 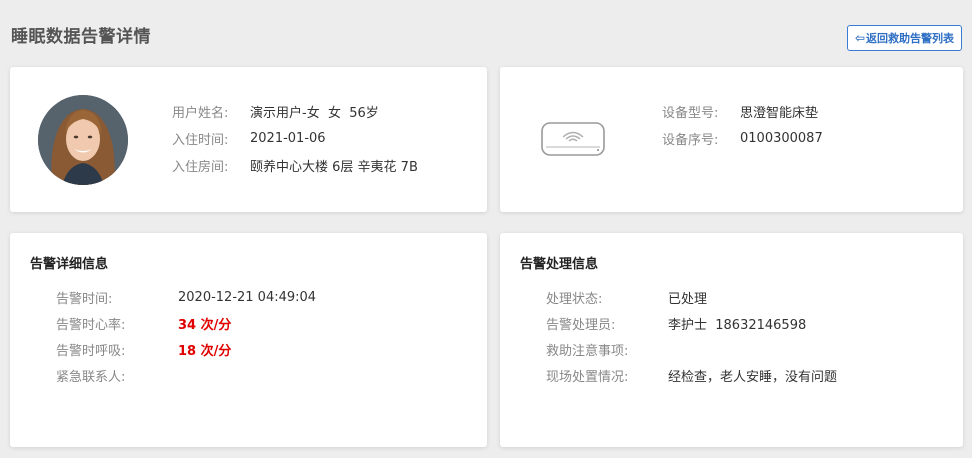 I want to click on alarm-breath-rate-label: 告警时呼吸:, so click(x=91, y=351).